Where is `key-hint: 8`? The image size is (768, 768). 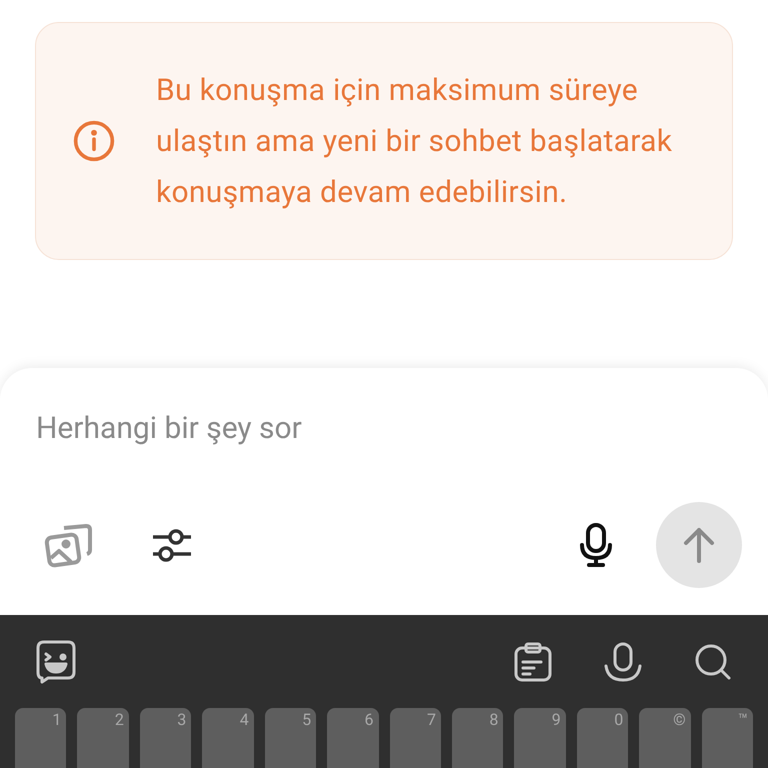
key-hint: 8 is located at coordinates (493, 720).